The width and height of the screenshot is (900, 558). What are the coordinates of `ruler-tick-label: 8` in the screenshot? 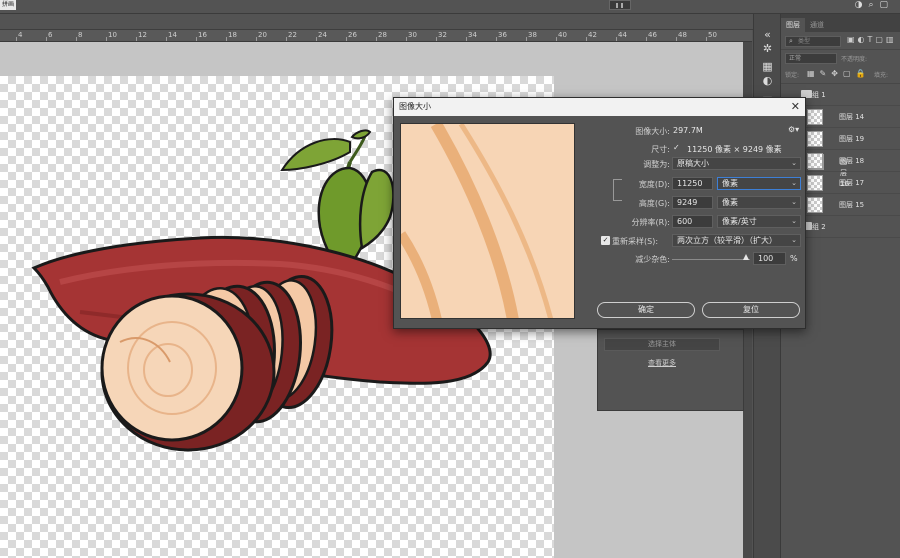 It's located at (80, 35).